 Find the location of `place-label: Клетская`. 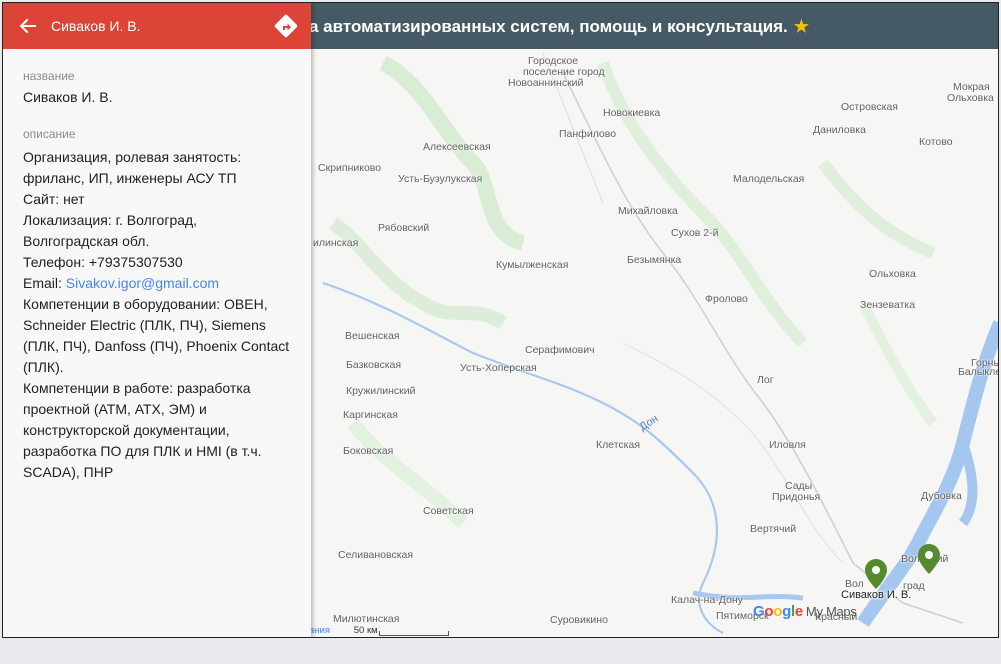

place-label: Клетская is located at coordinates (618, 445).